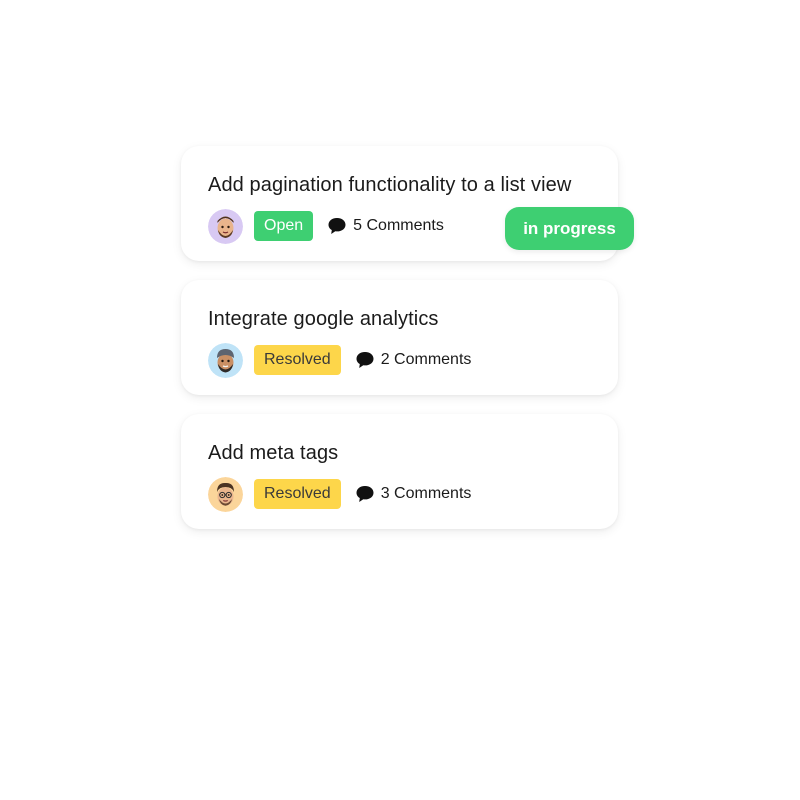 Image resolution: width=800 pixels, height=800 pixels. I want to click on avatar-man-cap-icon, so click(225, 360).